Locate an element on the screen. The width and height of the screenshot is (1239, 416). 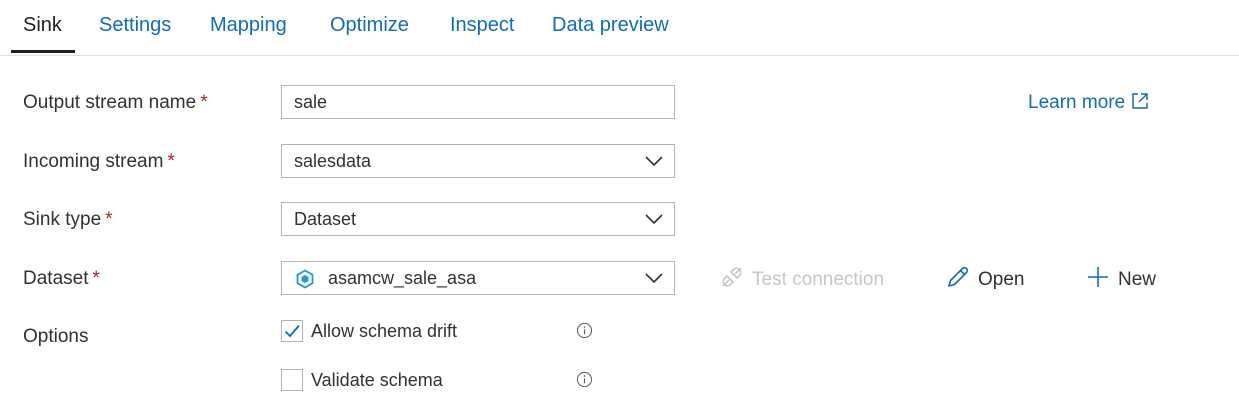
dataset-label: Dataset * is located at coordinates (61, 279).